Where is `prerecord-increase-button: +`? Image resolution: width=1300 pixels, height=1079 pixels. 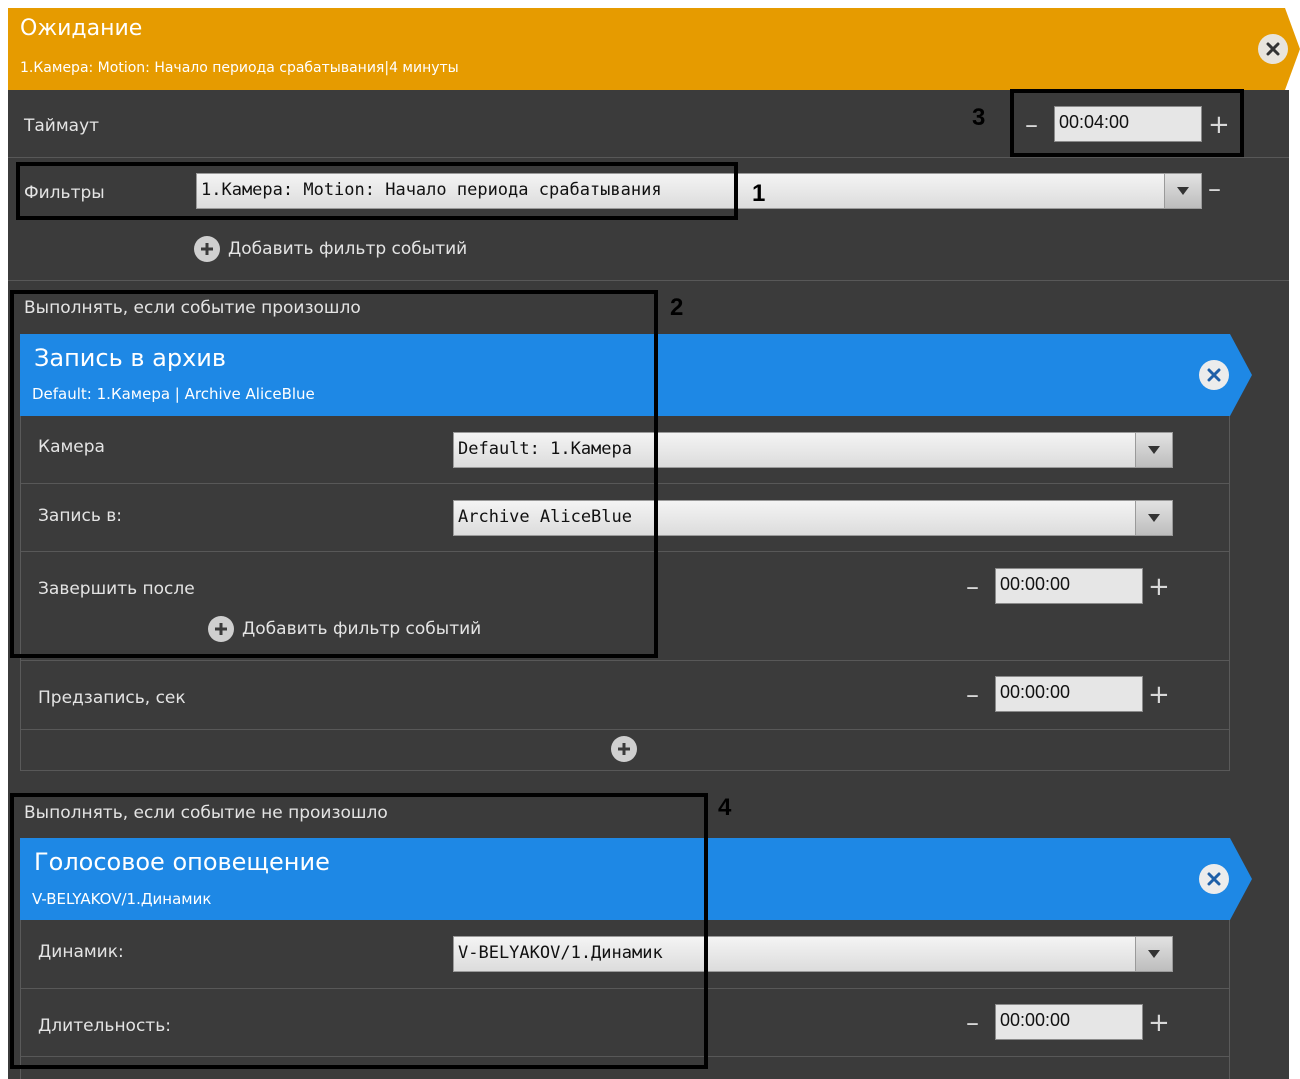 prerecord-increase-button: + is located at coordinates (1159, 695).